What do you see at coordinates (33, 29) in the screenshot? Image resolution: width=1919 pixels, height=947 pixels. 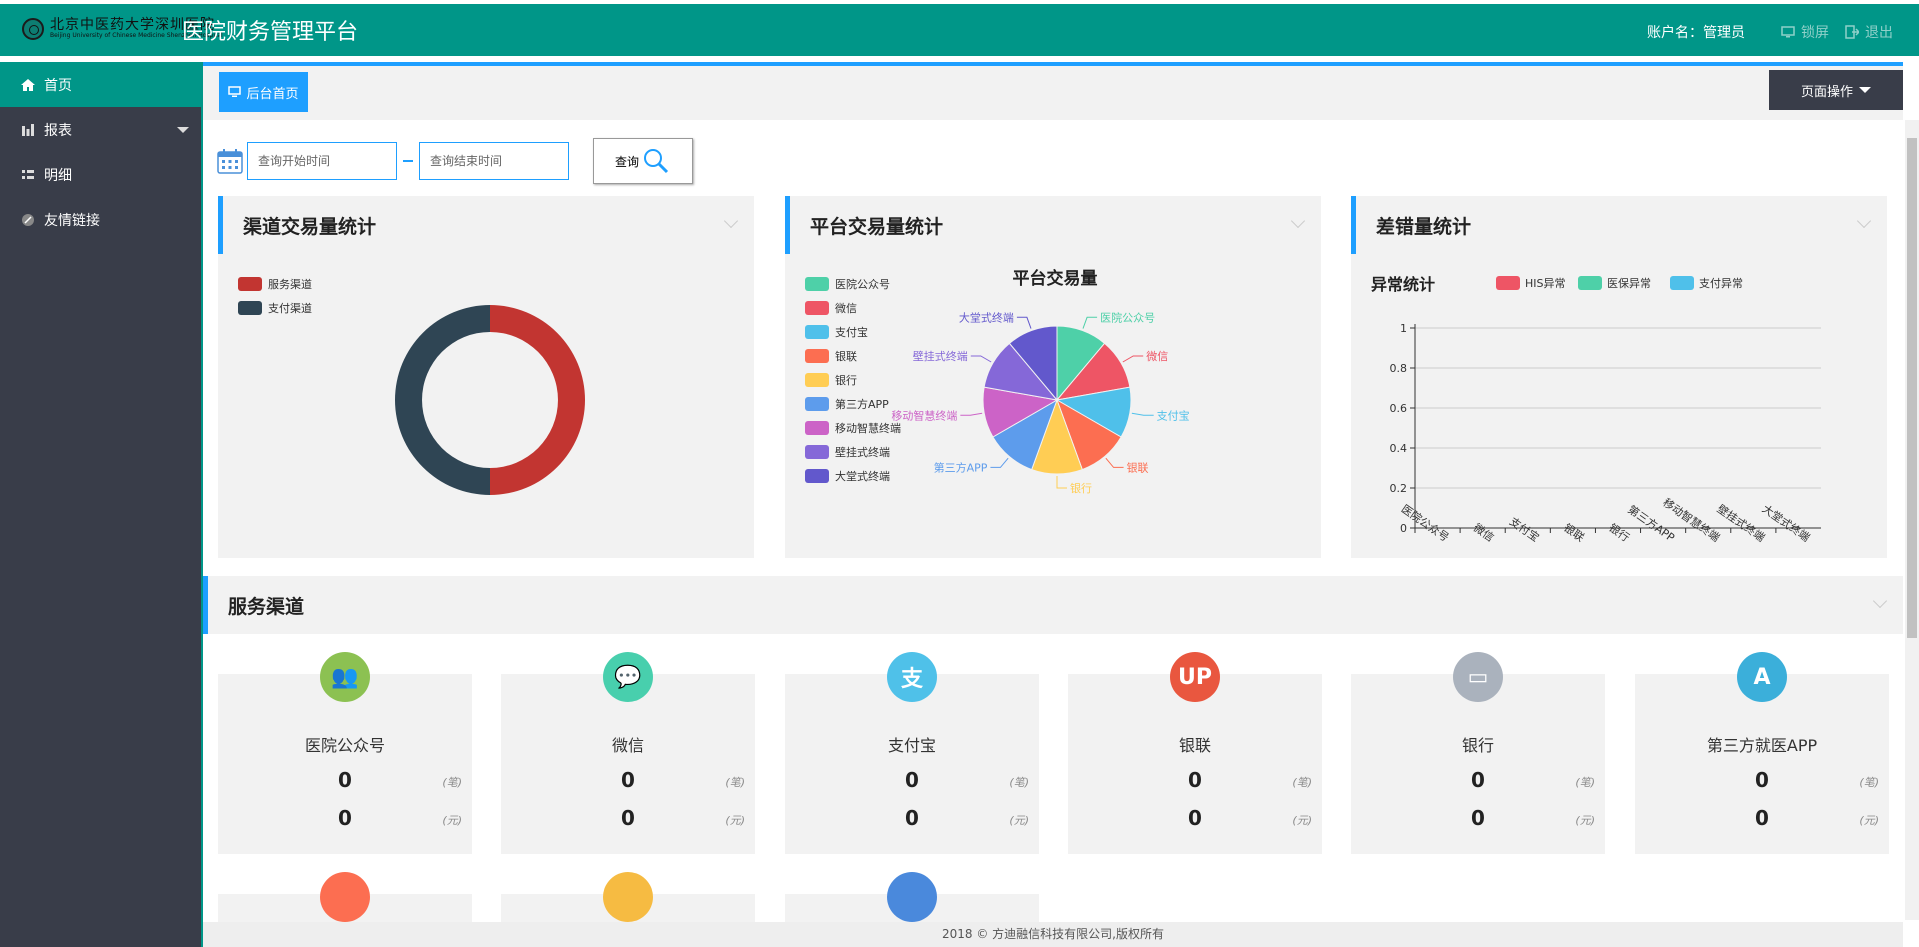 I see `hospital-seal-icon` at bounding box center [33, 29].